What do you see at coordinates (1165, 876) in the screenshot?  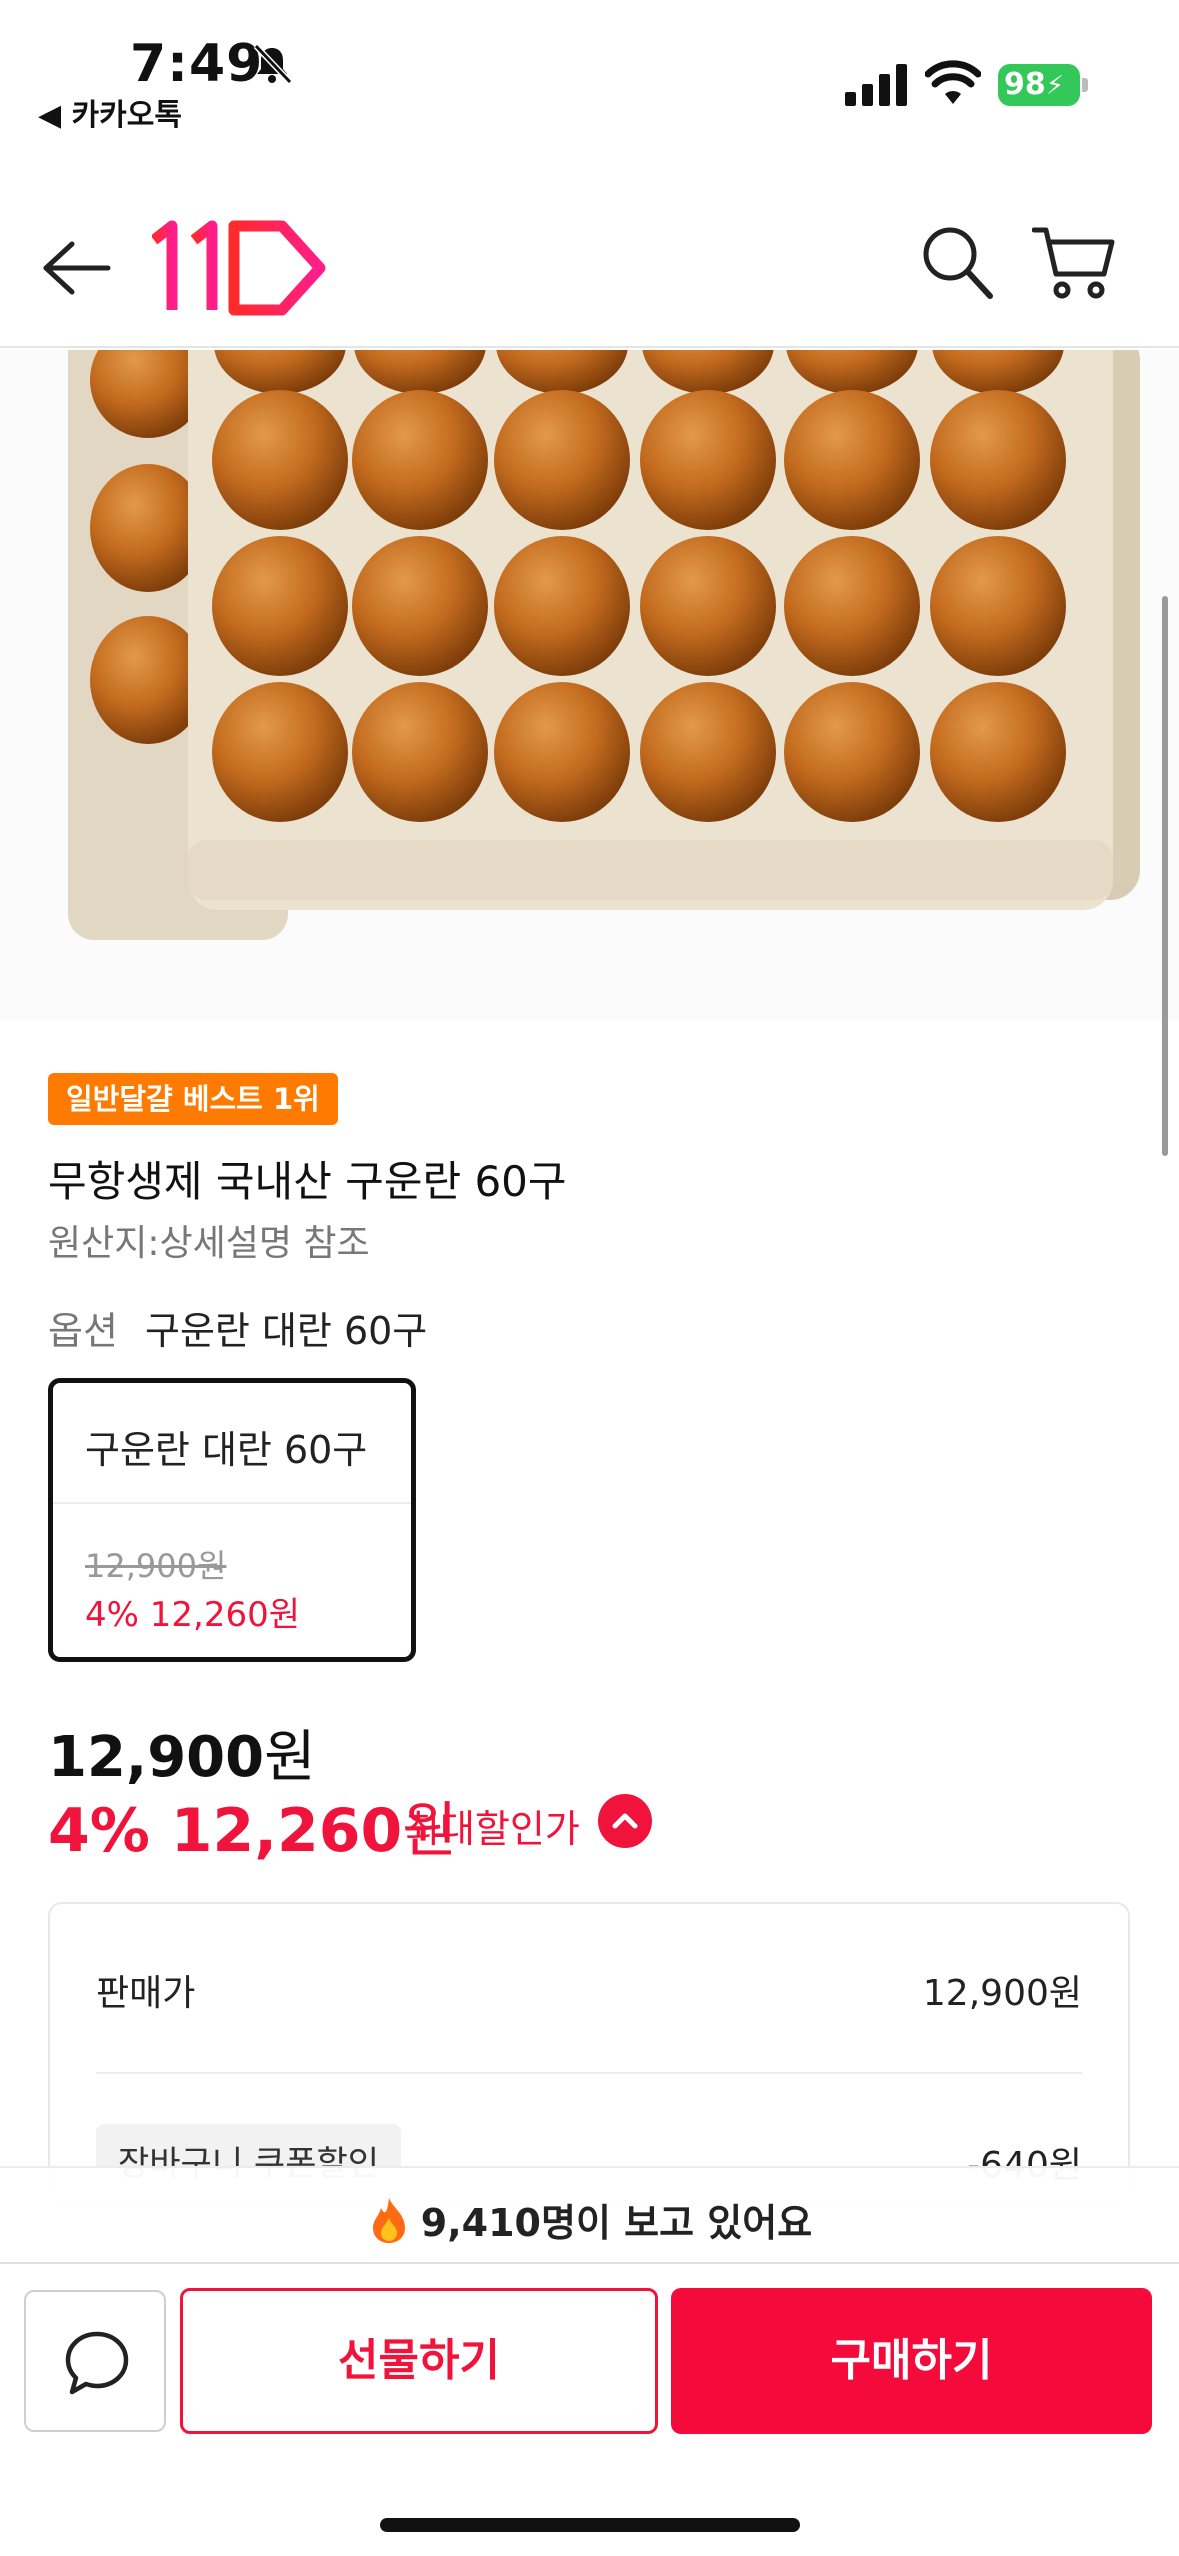 I see `scrollbar` at bounding box center [1165, 876].